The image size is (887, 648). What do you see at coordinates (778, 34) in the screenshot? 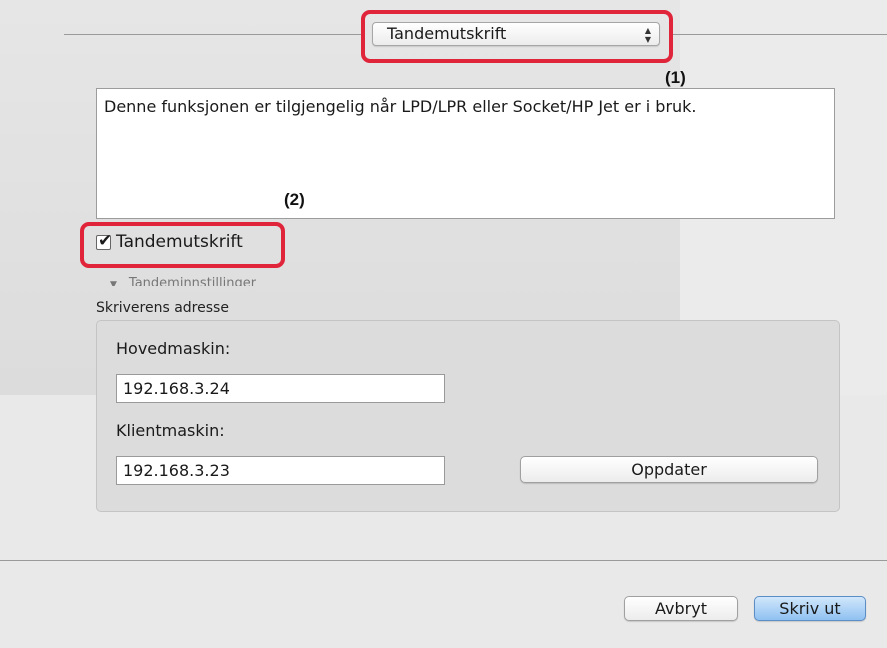
I see `separator-right` at bounding box center [778, 34].